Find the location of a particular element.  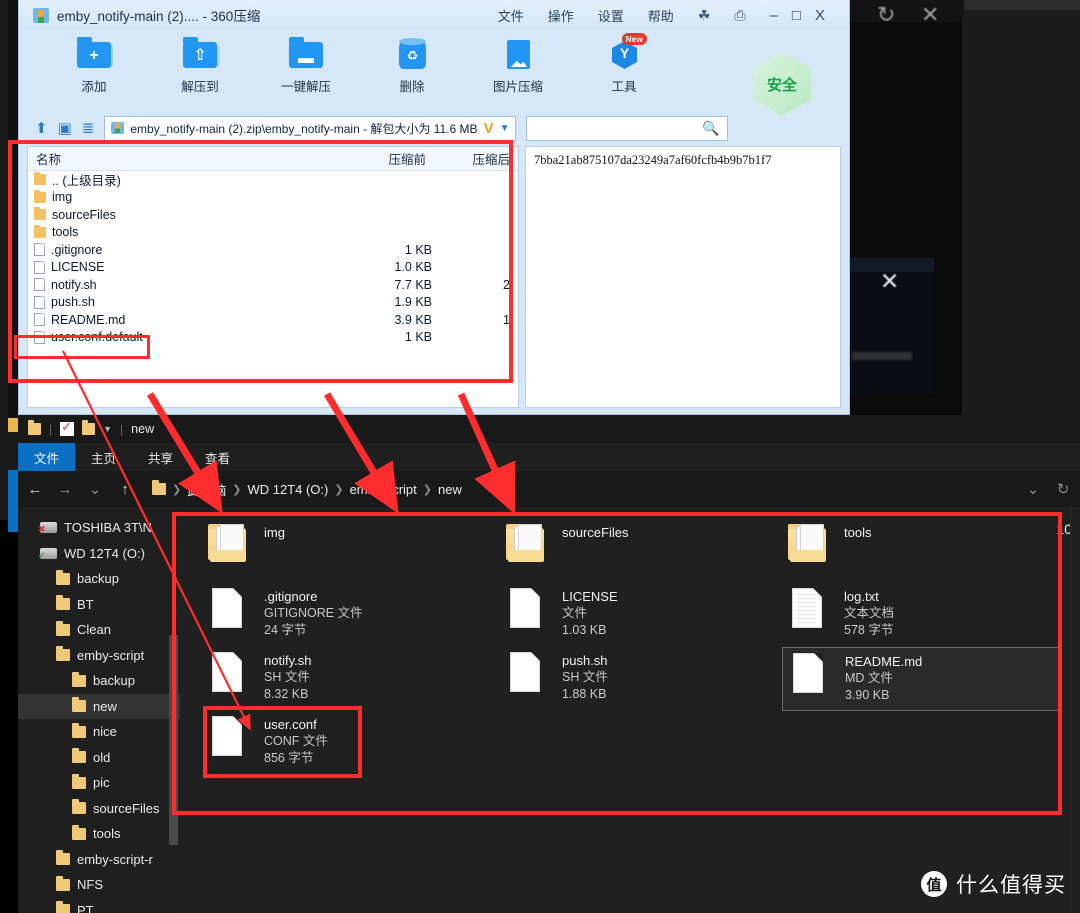

toolbar-tools-label: 工具 is located at coordinates (624, 87).